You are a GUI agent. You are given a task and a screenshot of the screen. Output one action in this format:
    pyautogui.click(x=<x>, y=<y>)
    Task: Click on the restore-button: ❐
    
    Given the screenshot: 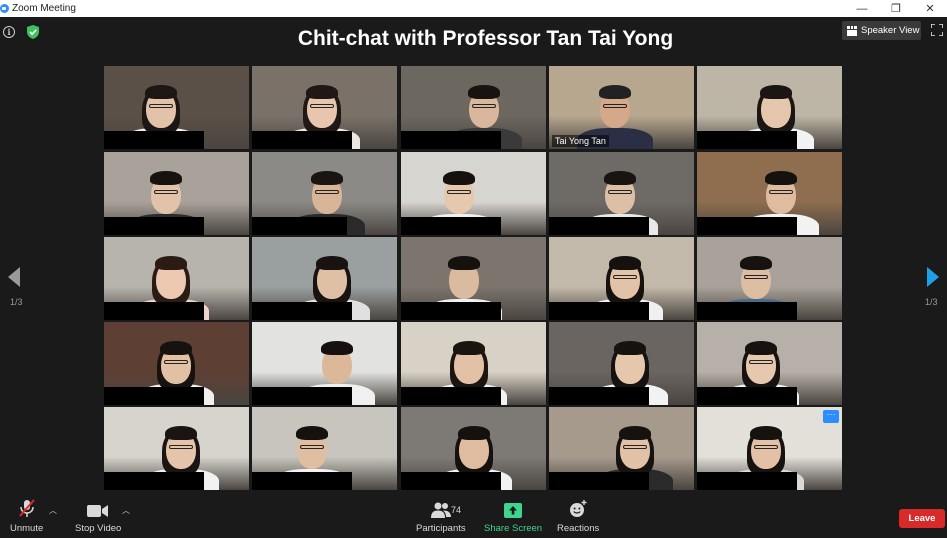 What is the action you would take?
    pyautogui.click(x=896, y=8)
    